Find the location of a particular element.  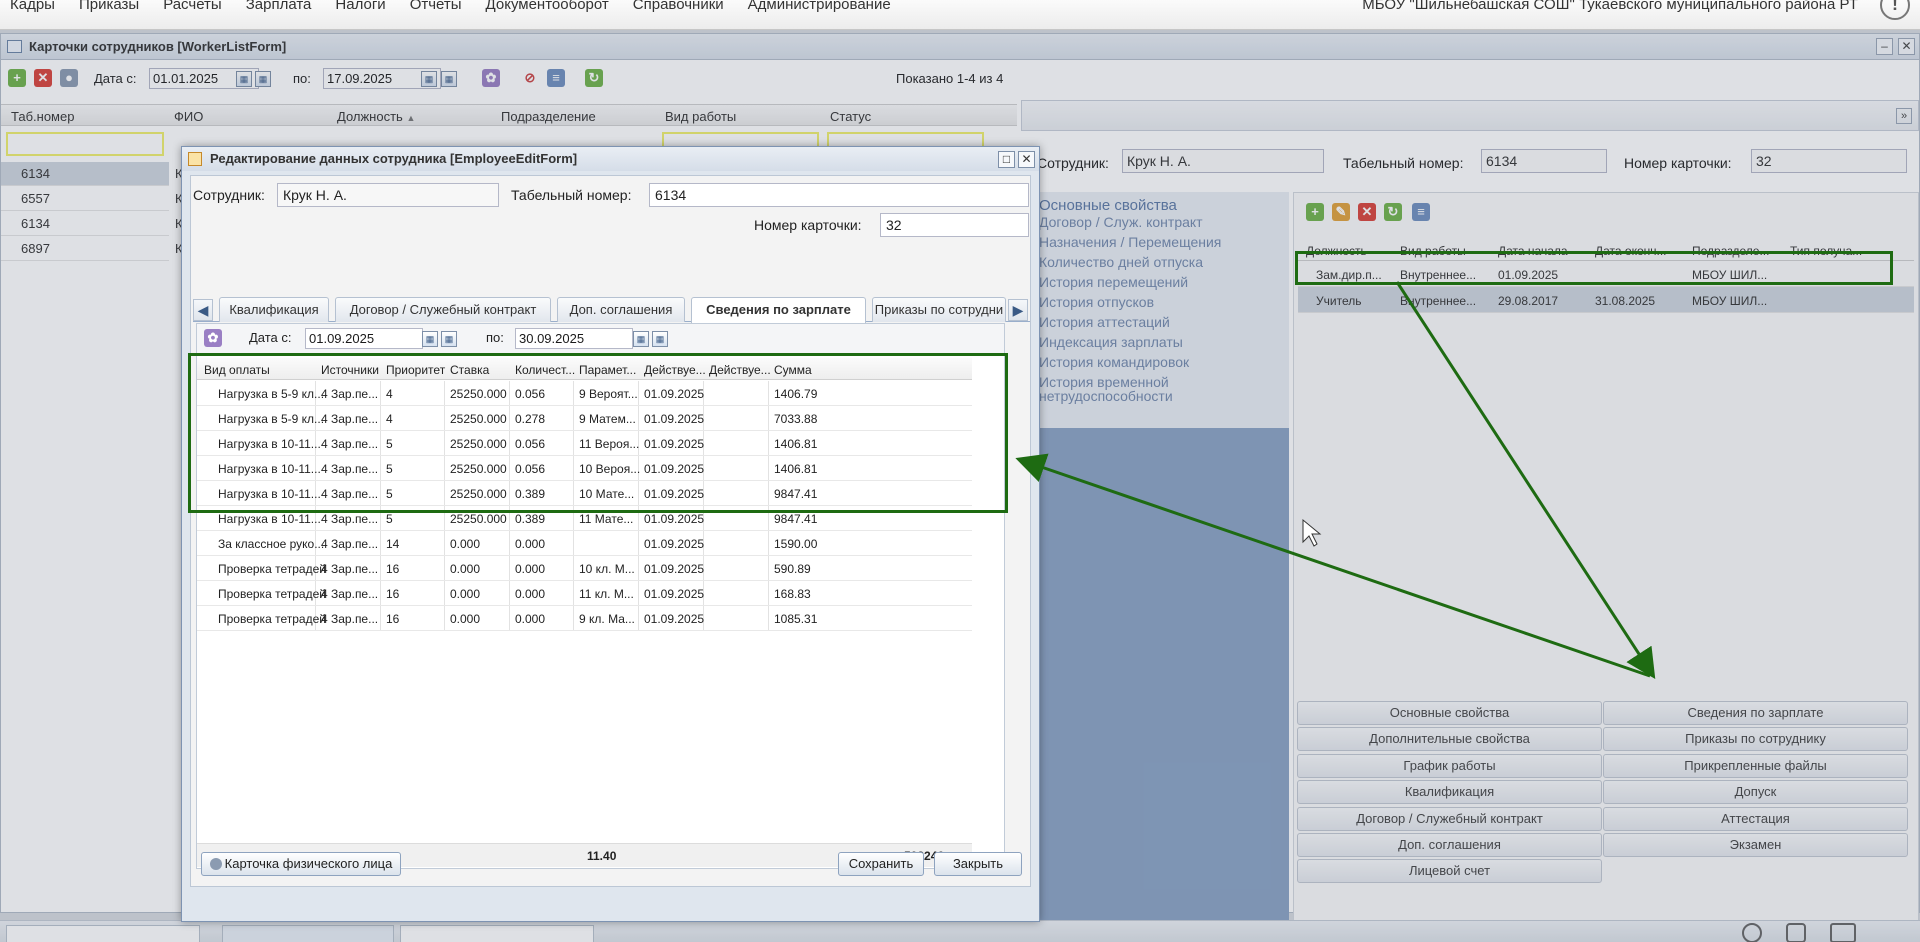

tab-supplementary: Доп. соглашения is located at coordinates (621, 309).